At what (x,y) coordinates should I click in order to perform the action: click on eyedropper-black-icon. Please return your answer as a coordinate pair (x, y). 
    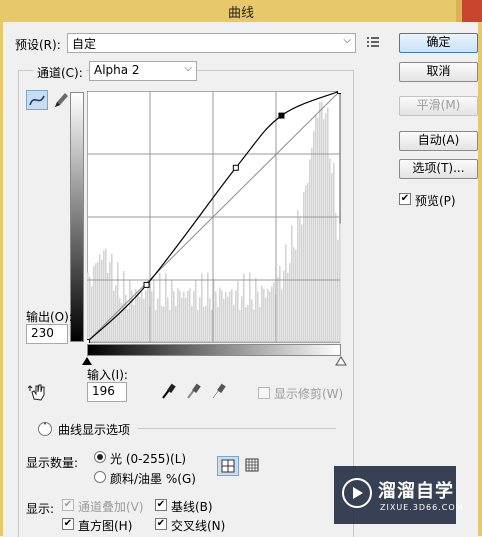
    Looking at the image, I should click on (169, 391).